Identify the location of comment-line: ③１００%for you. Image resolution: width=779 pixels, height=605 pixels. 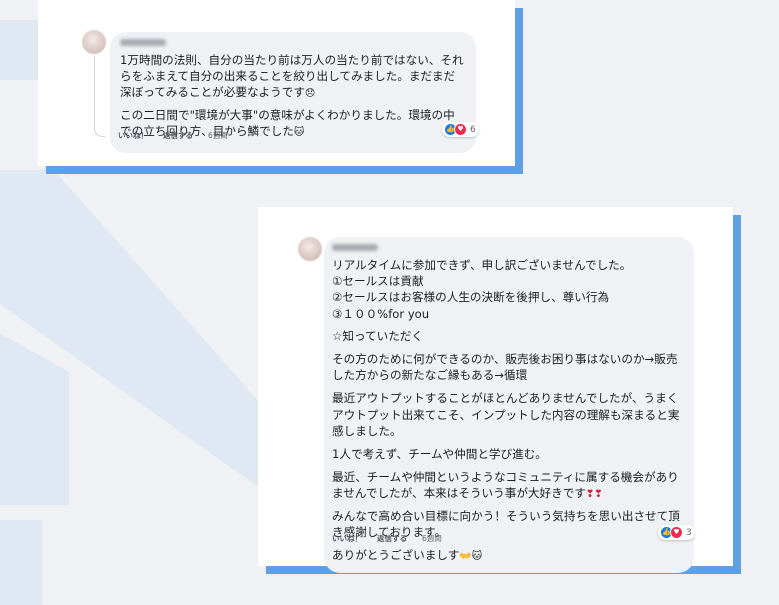
(381, 313).